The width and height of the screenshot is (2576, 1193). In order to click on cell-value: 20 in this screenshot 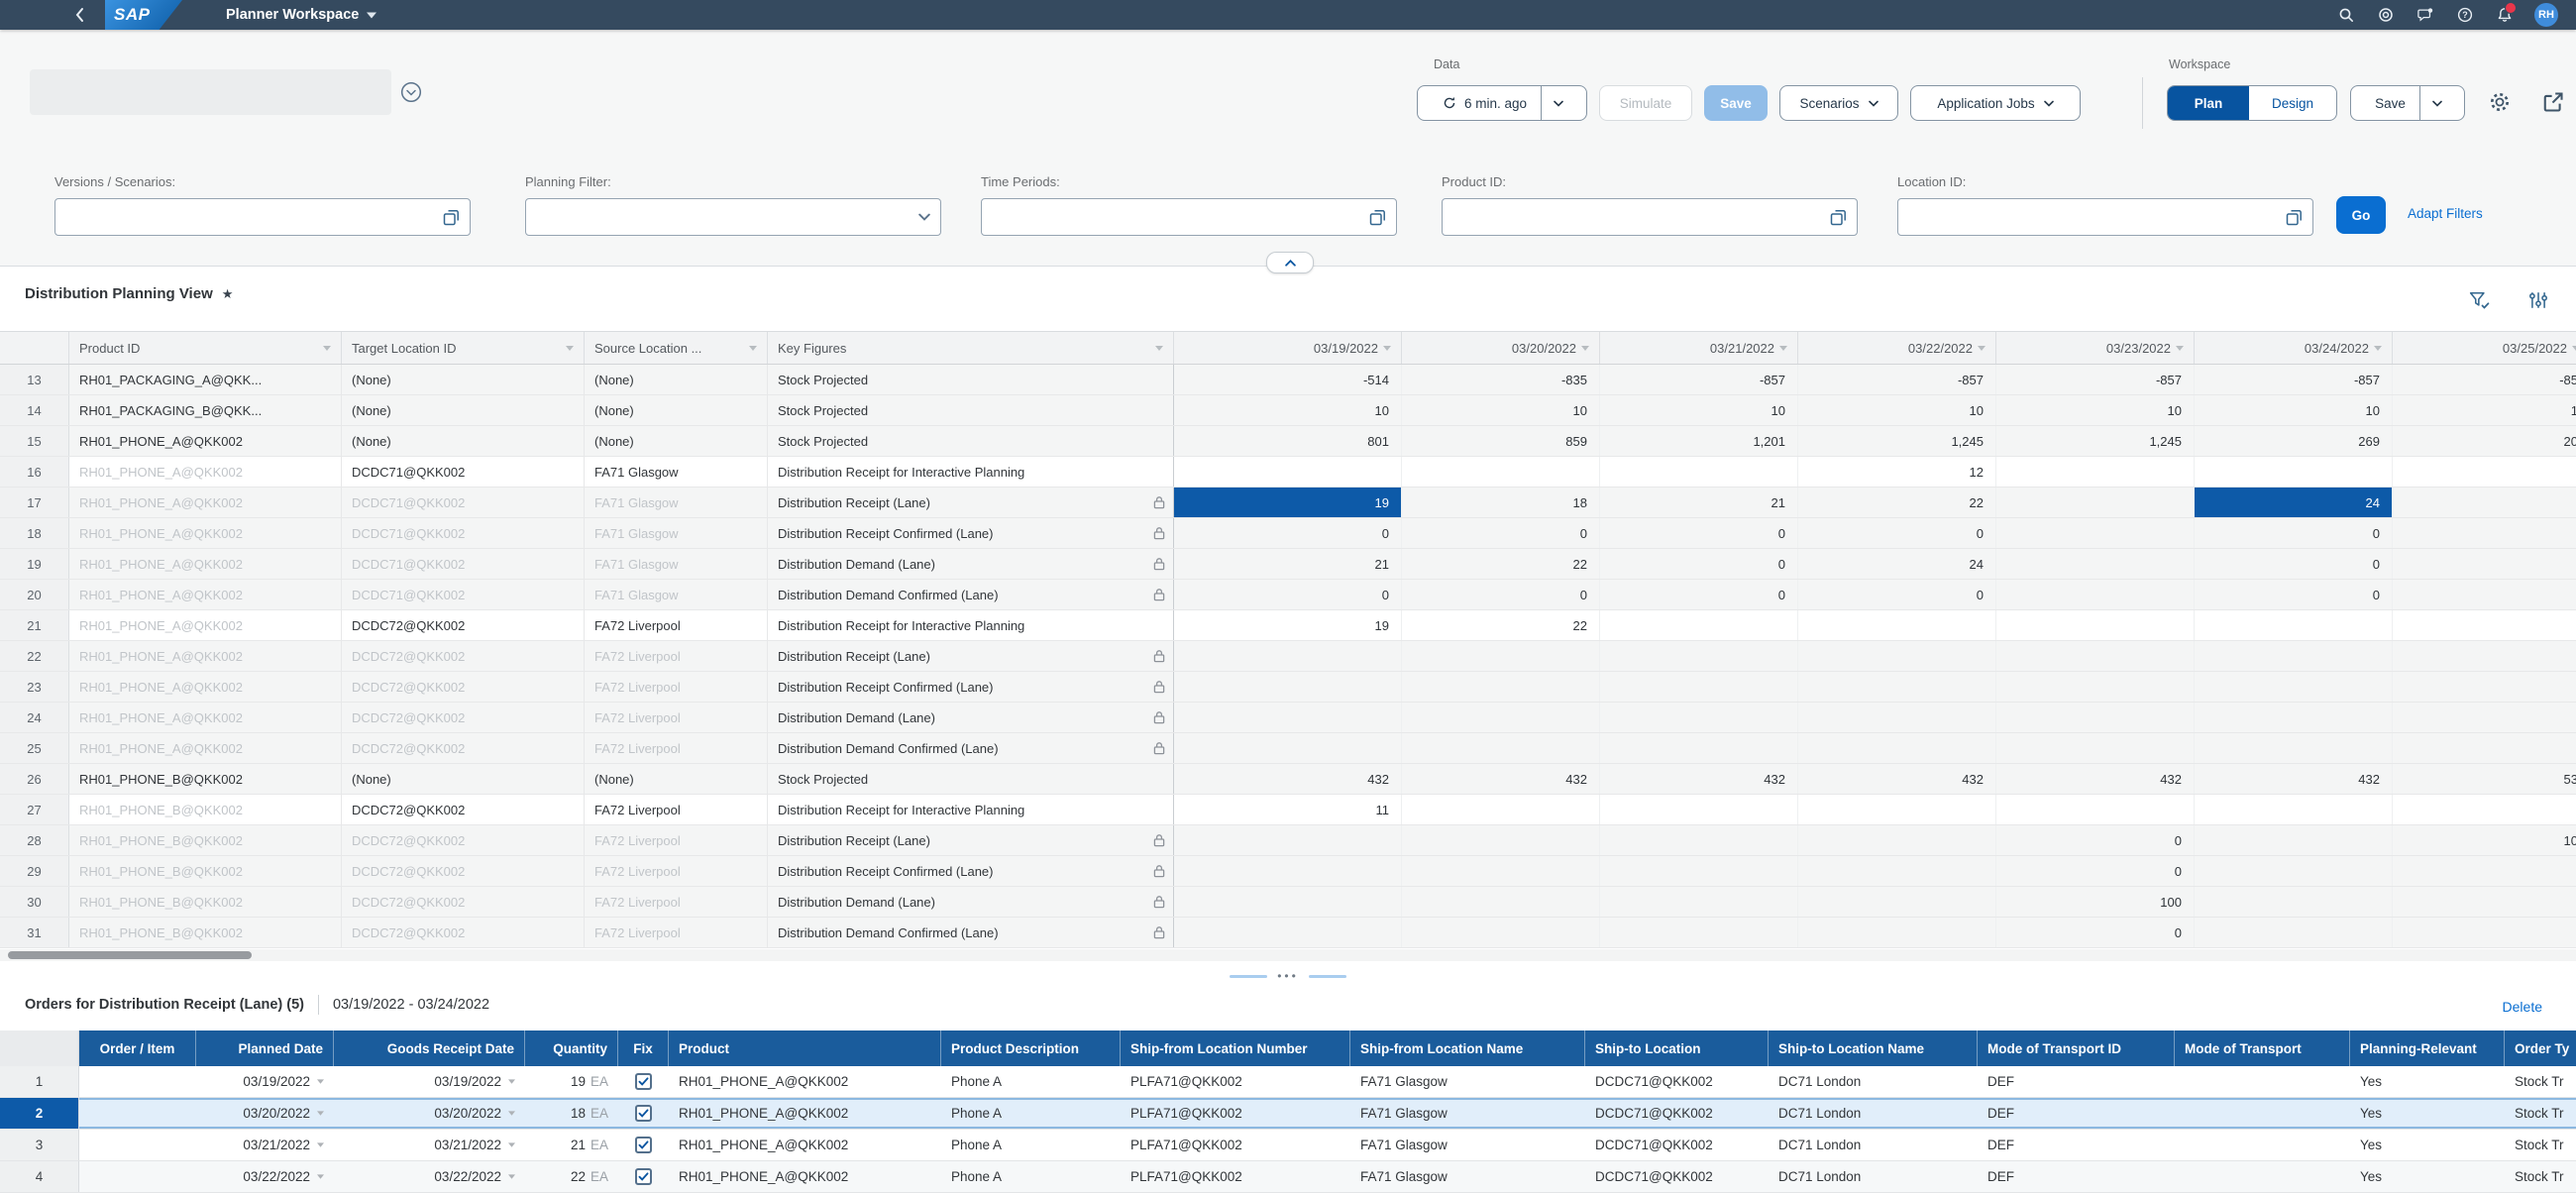, I will do `click(2484, 441)`.